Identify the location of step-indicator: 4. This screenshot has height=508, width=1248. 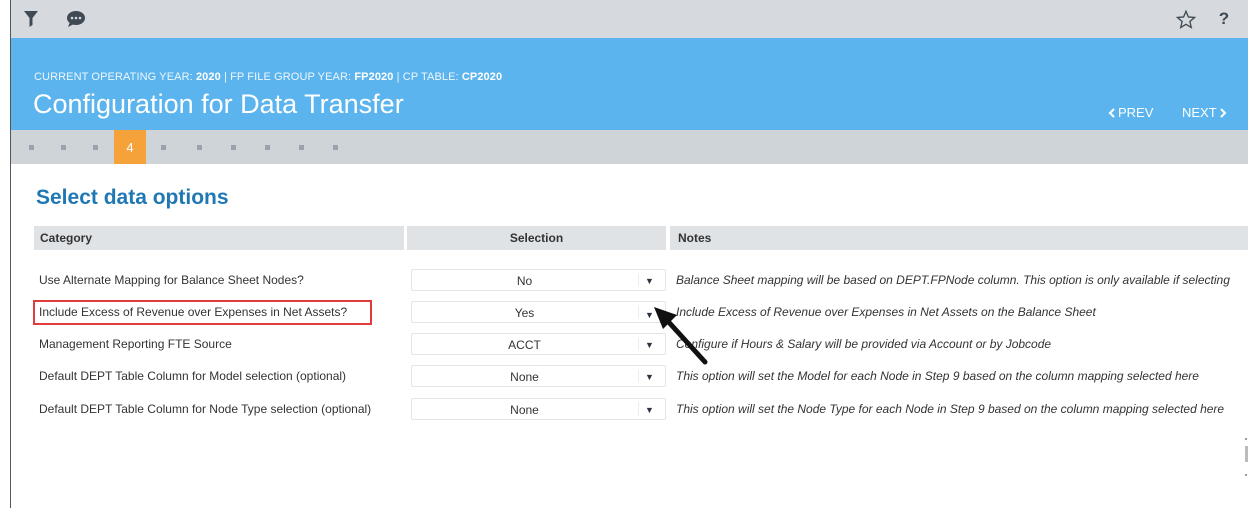
(629, 147).